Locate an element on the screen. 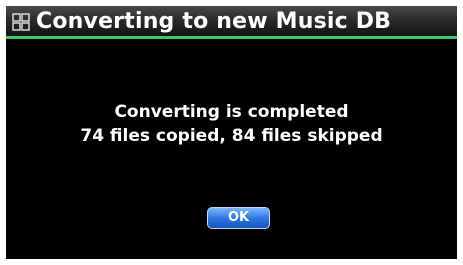 Image resolution: width=463 pixels, height=265 pixels. files-summary: 74 files copied, 84 files skipped is located at coordinates (231, 136).